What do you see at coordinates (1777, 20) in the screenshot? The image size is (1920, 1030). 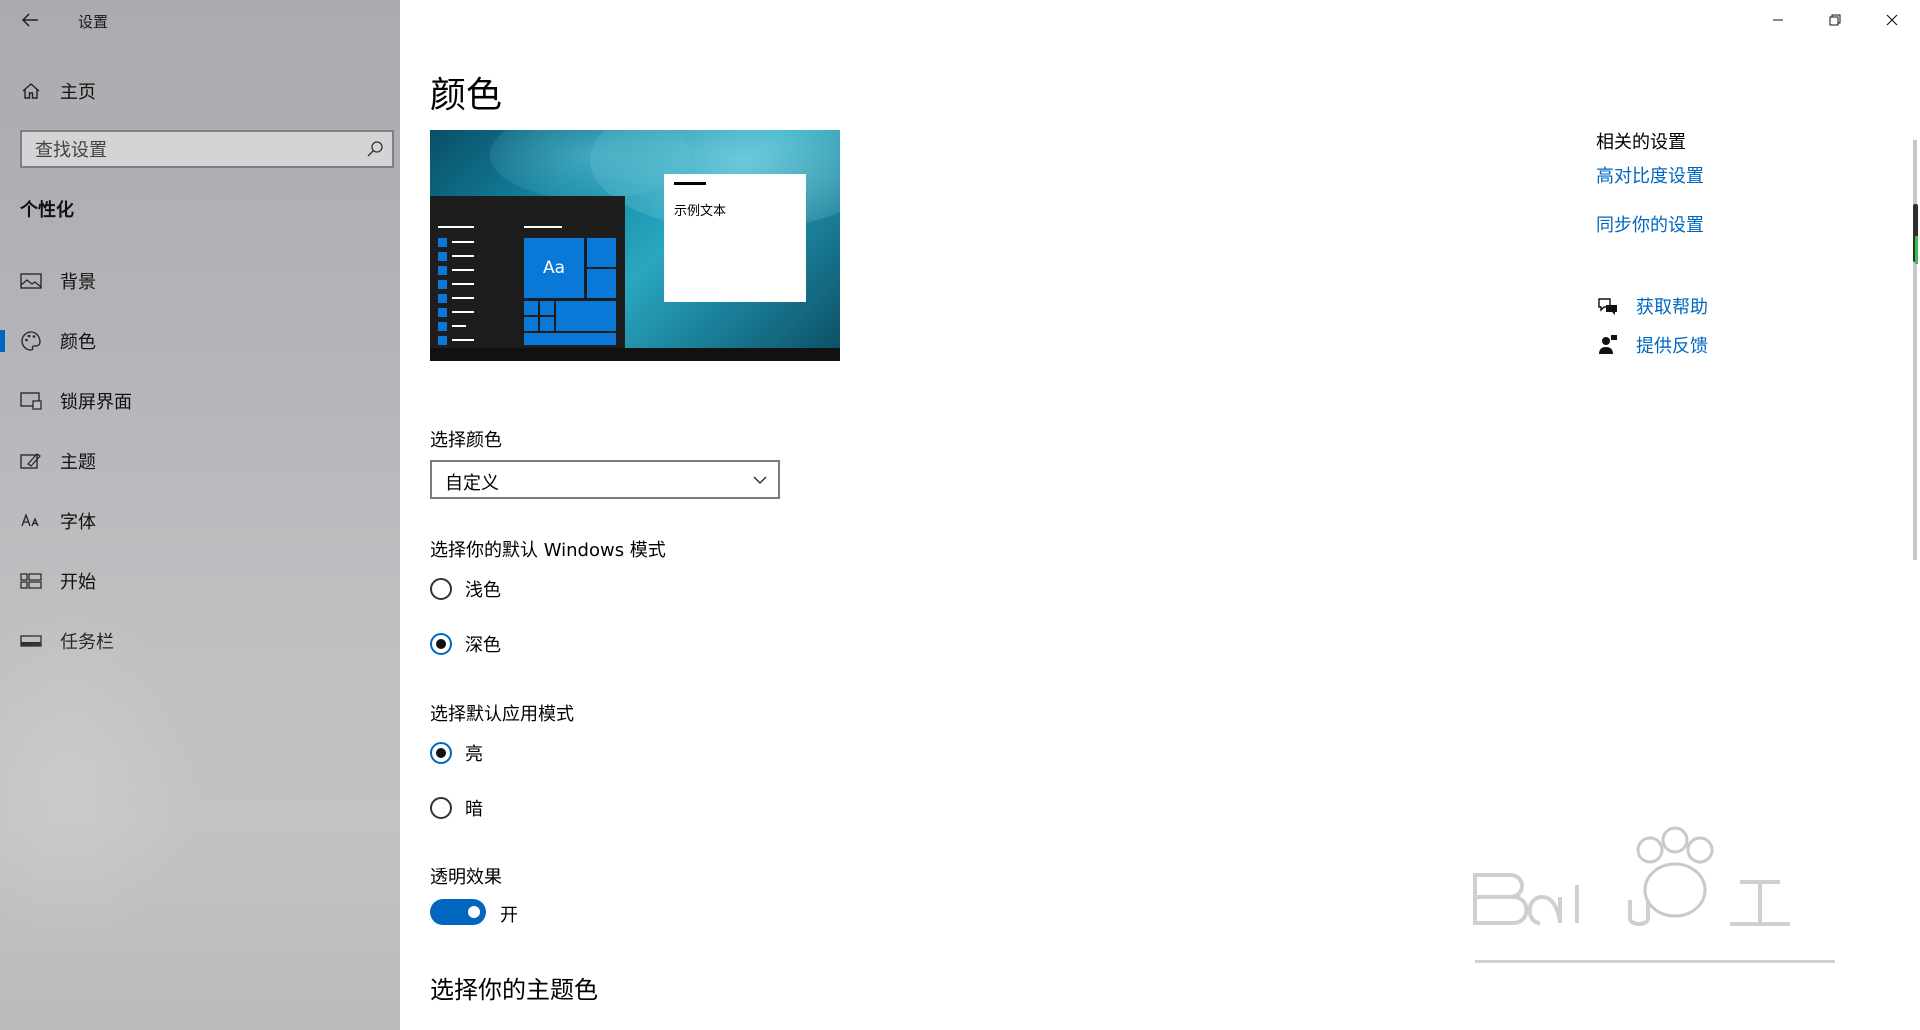 I see `minimize-button` at bounding box center [1777, 20].